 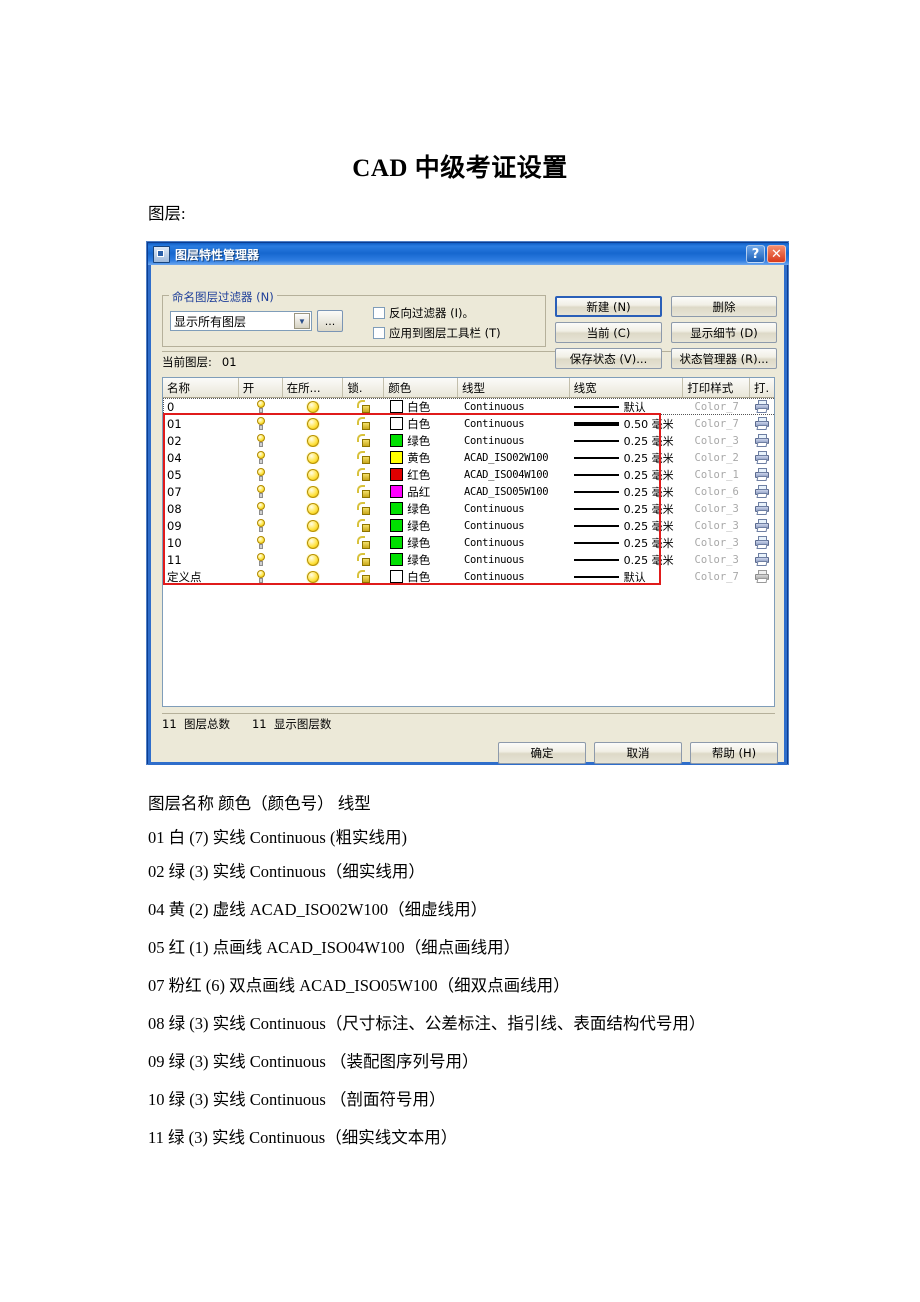 I want to click on col-header-lock: 锁., so click(x=364, y=387).